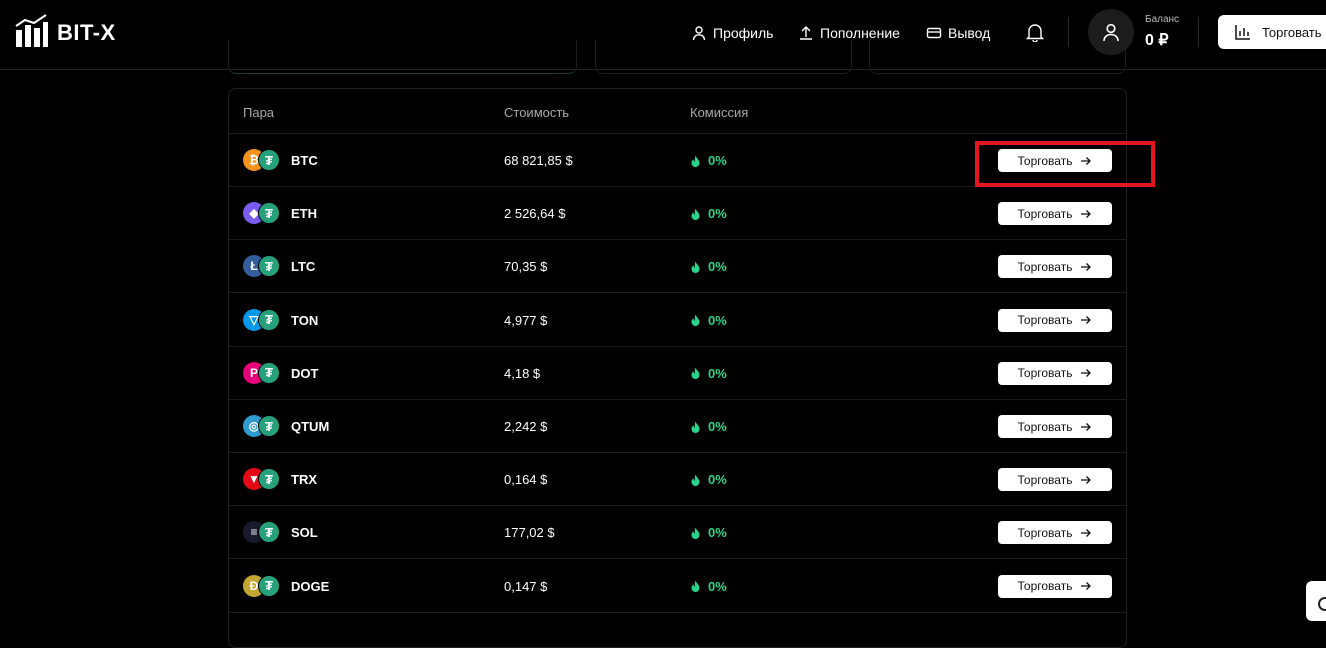 Image resolution: width=1326 pixels, height=648 pixels. I want to click on support-icon, so click(1322, 604).